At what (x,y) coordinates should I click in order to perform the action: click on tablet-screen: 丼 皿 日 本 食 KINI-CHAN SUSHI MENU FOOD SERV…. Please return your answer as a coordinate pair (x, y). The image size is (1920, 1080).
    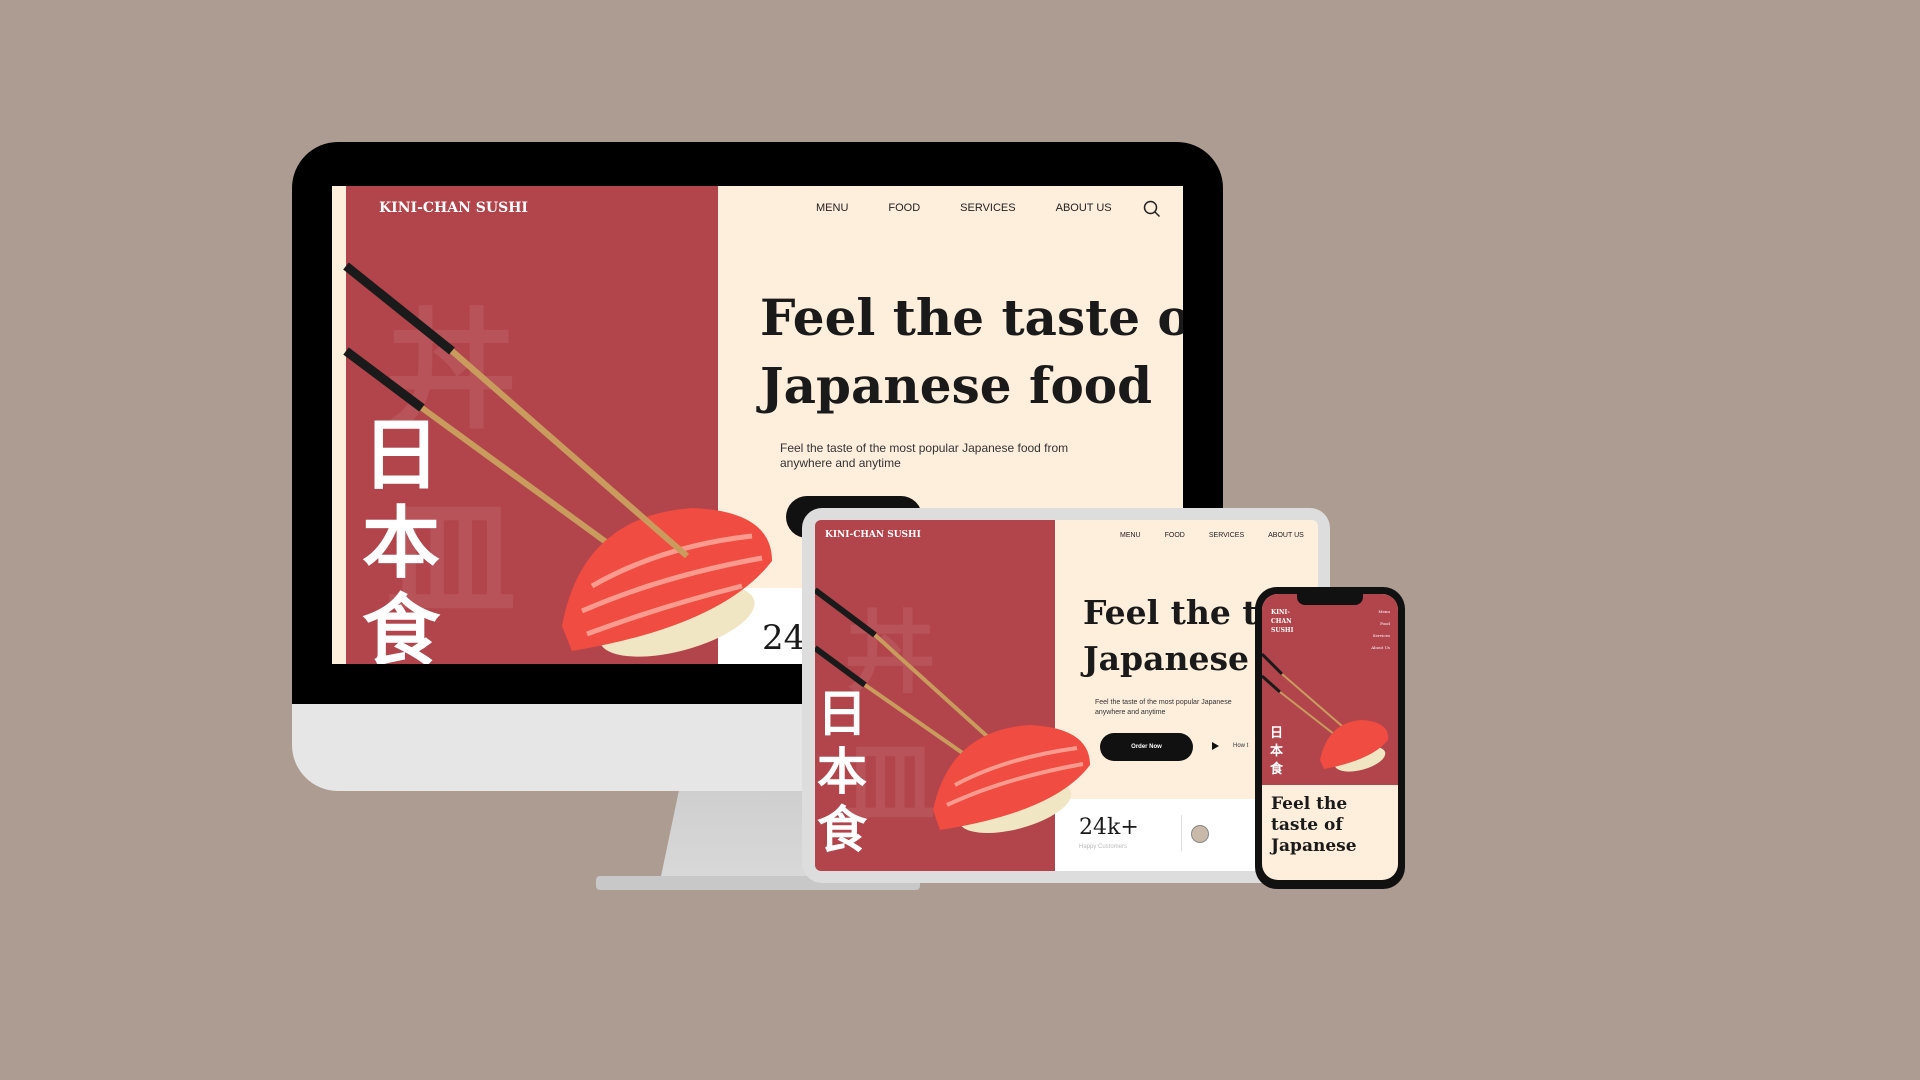
    Looking at the image, I should click on (1066, 695).